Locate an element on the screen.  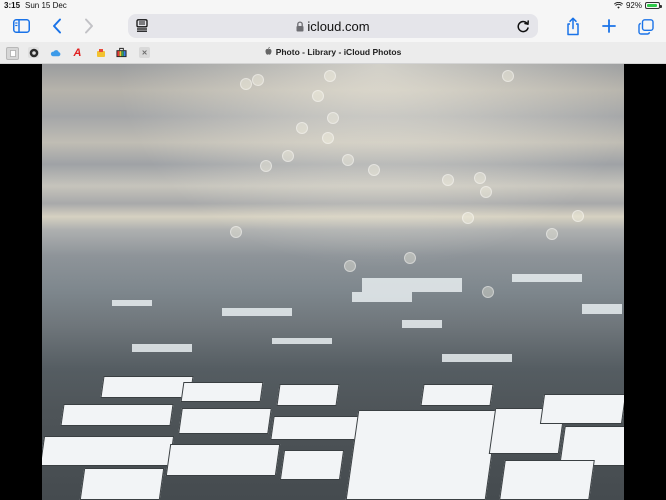
forward-chevron-icon is located at coordinates (89, 26).